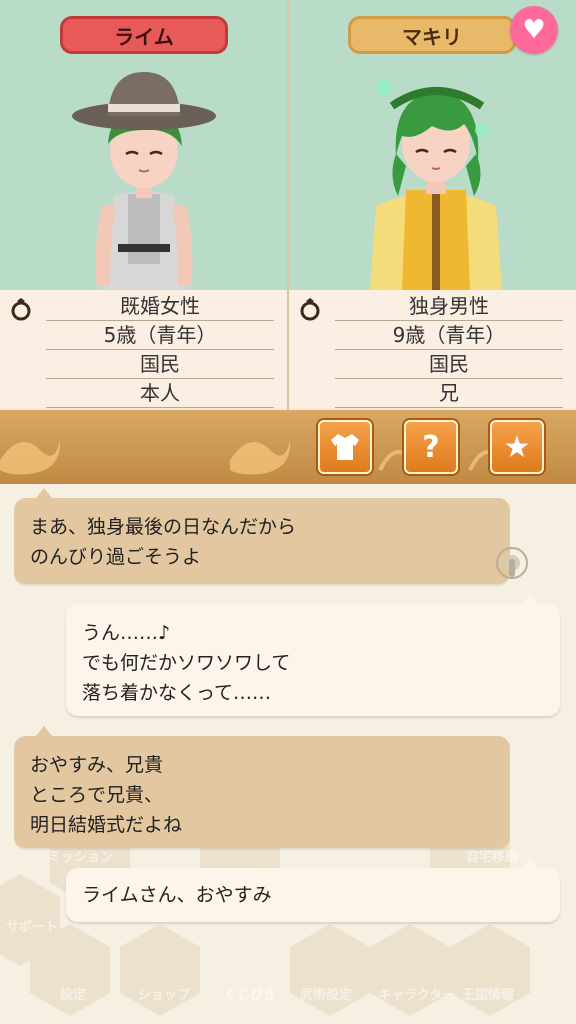 This screenshot has width=576, height=1024. Describe the element at coordinates (436, 178) in the screenshot. I see `right-character-avatar` at that location.